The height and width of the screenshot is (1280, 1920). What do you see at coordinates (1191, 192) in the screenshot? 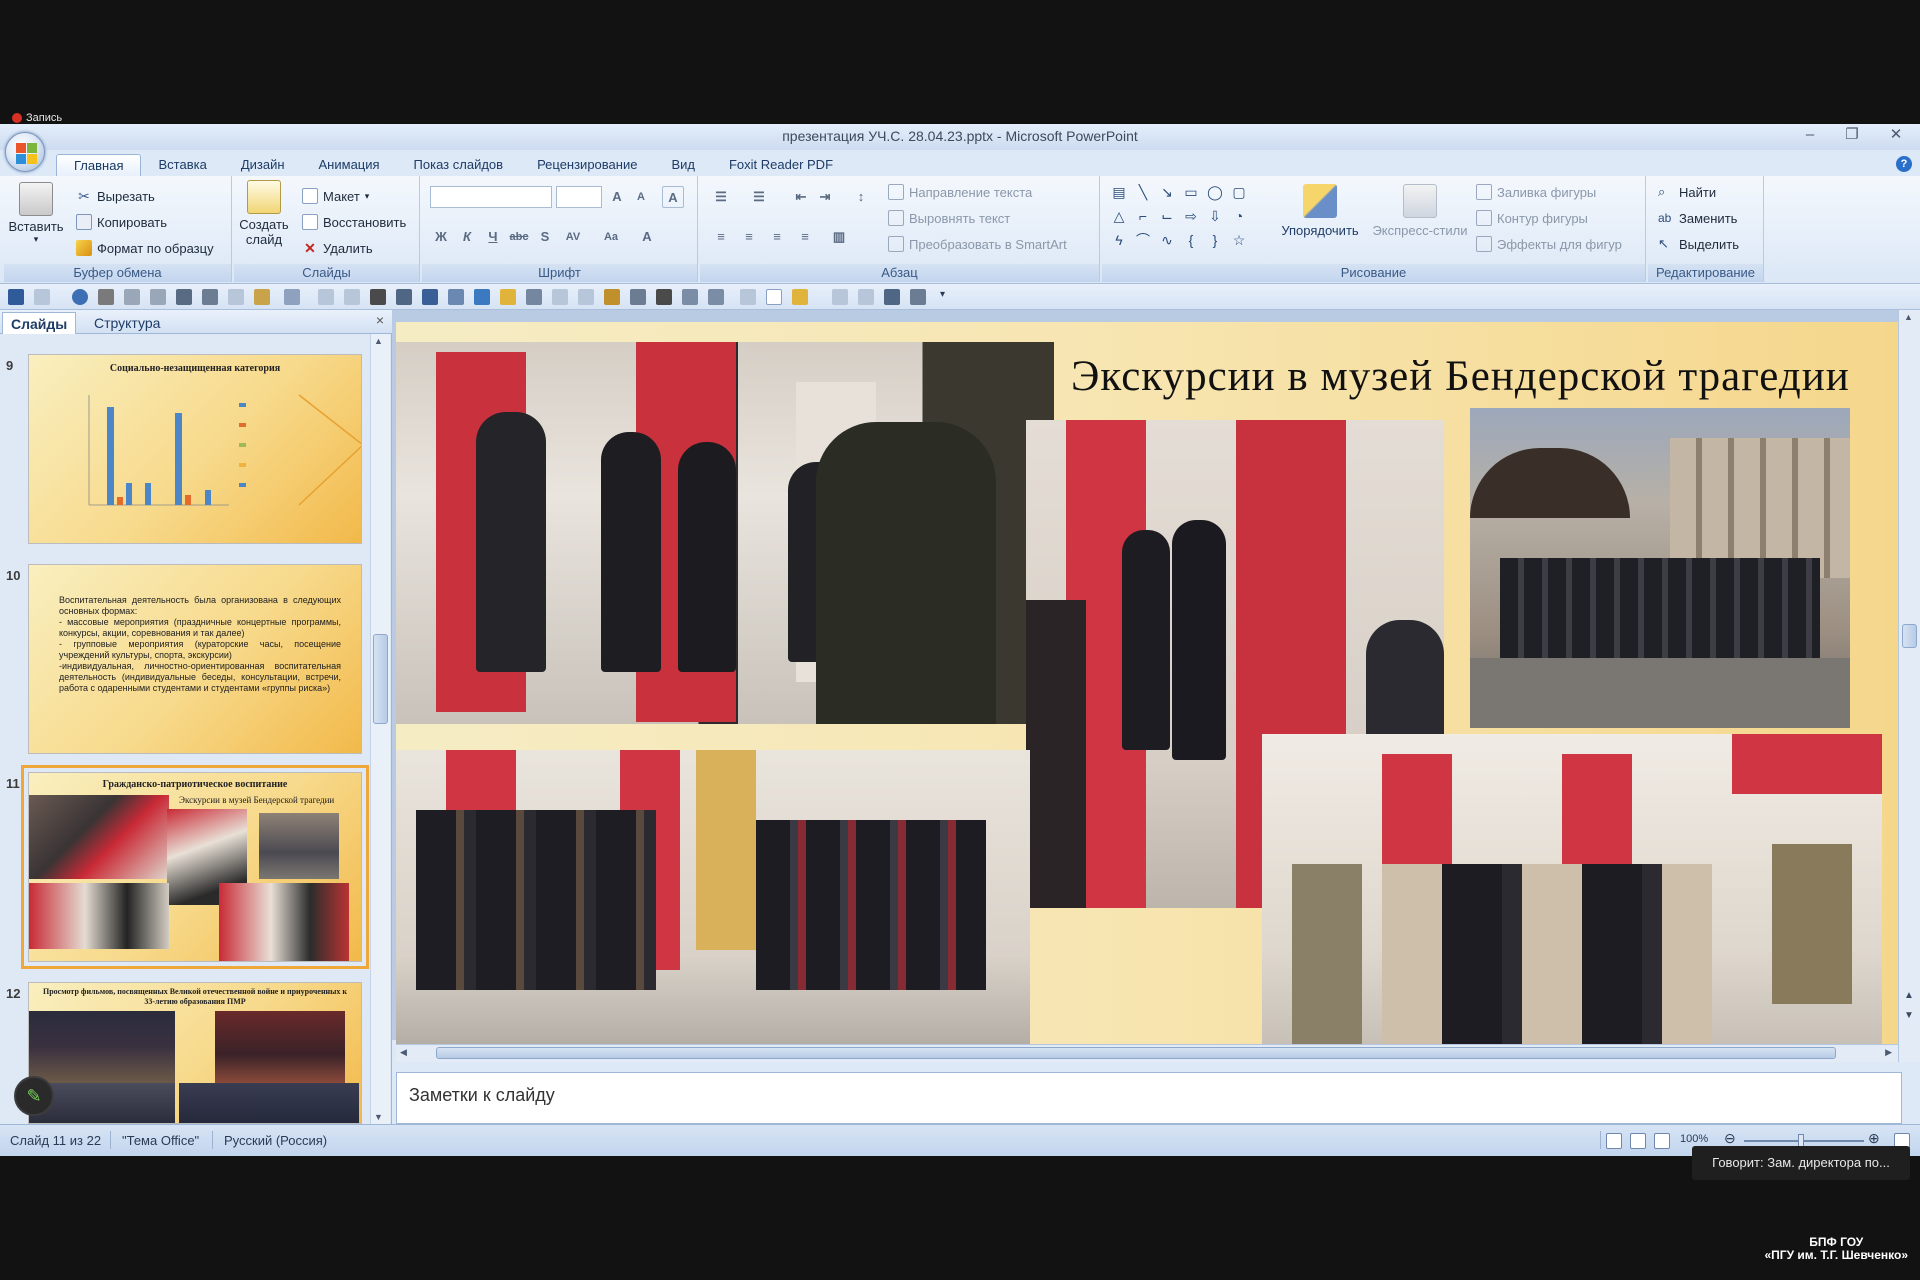
I see `rectangle-shape-icon: ▭` at bounding box center [1191, 192].